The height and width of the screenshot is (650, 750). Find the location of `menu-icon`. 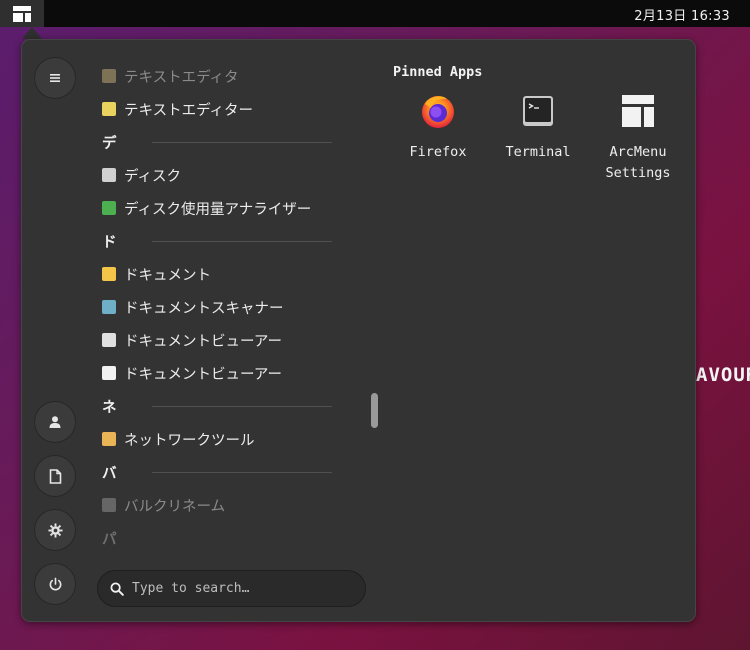

menu-icon is located at coordinates (55, 78).